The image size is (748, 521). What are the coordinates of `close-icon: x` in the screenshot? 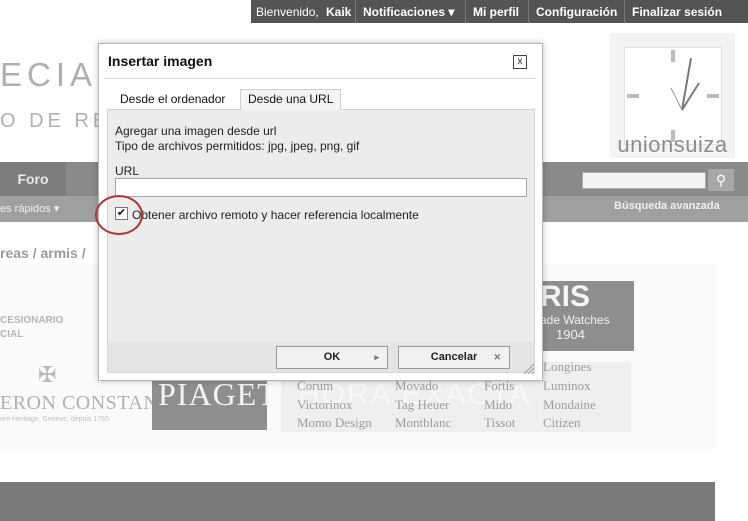 It's located at (520, 62).